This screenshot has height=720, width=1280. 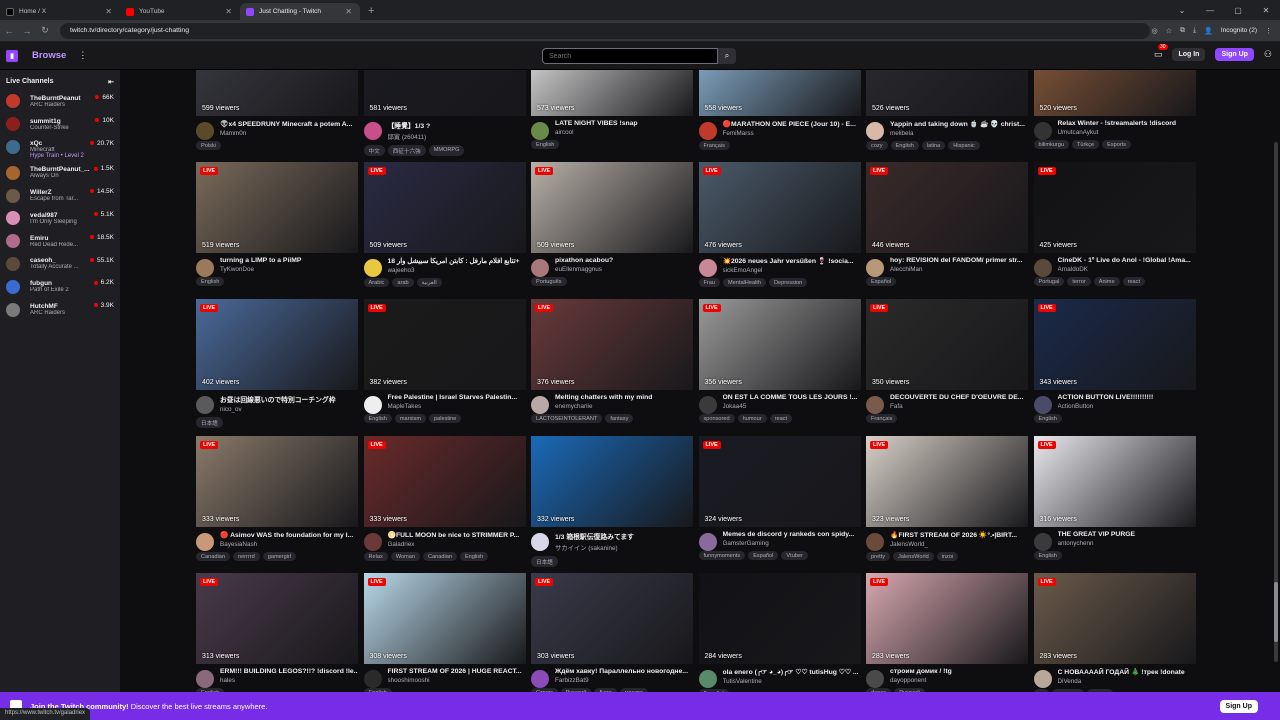 What do you see at coordinates (1127, 123) in the screenshot?
I see `stream-title: Relax Winter - !streamalerts !discord` at bounding box center [1127, 123].